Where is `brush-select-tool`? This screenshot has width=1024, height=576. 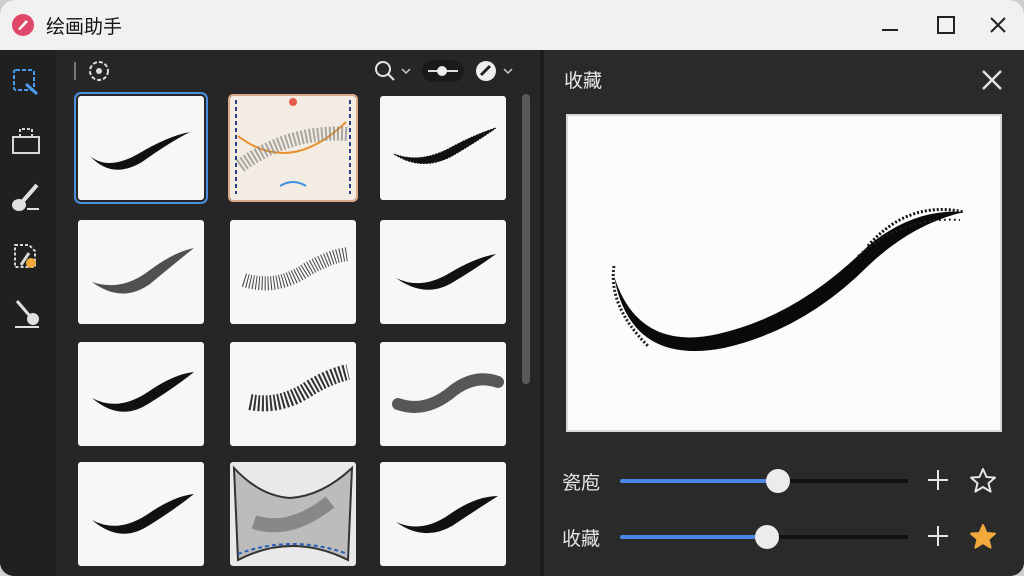 brush-select-tool is located at coordinates (26, 82).